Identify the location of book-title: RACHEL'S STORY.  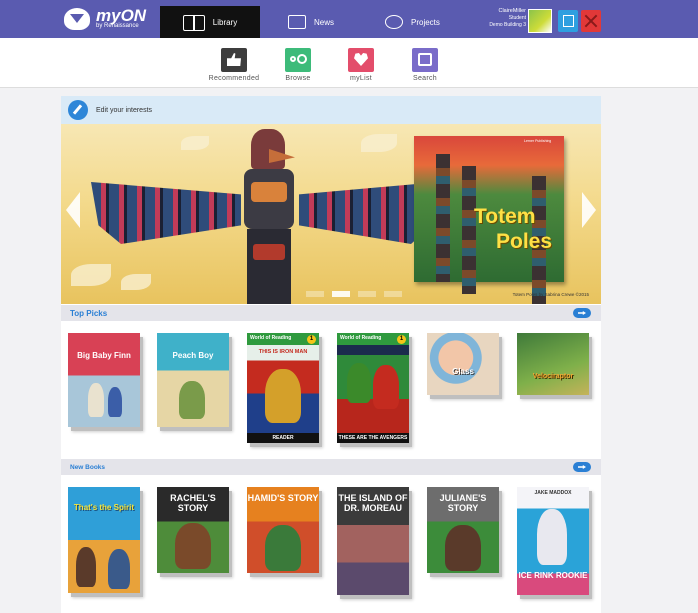
(193, 503).